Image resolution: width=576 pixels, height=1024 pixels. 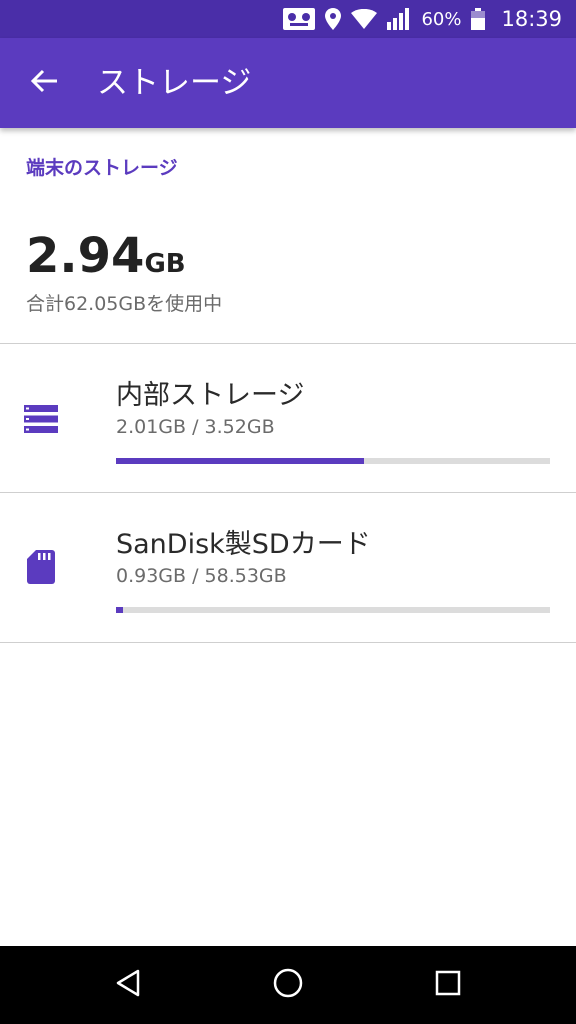 What do you see at coordinates (174, 83) in the screenshot?
I see `page-title: ストレージ` at bounding box center [174, 83].